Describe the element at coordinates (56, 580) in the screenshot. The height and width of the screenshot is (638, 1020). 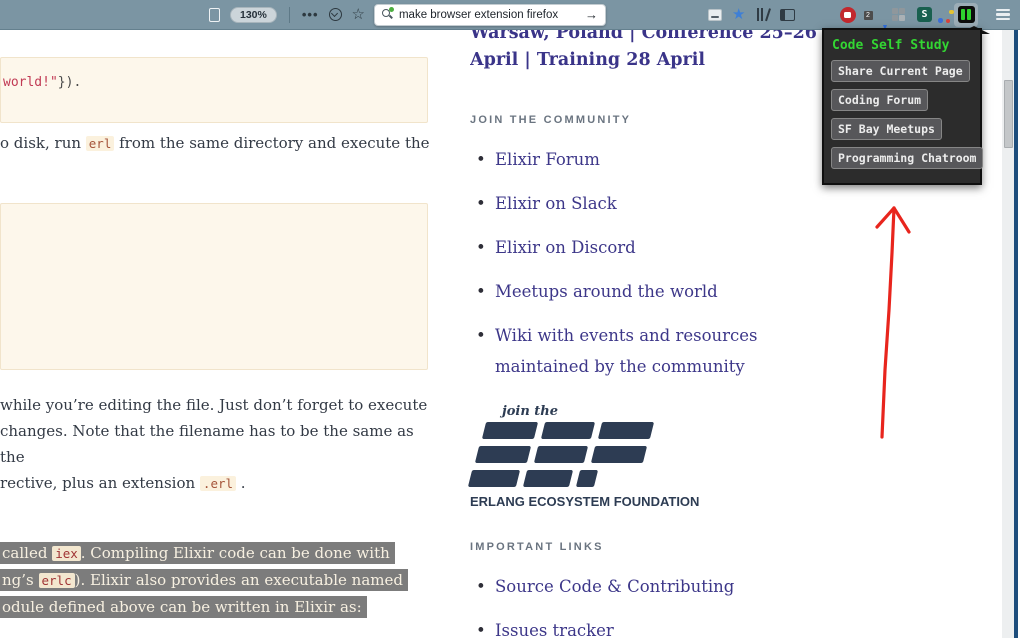
I see `inline-code-erlc: erlc` at that location.